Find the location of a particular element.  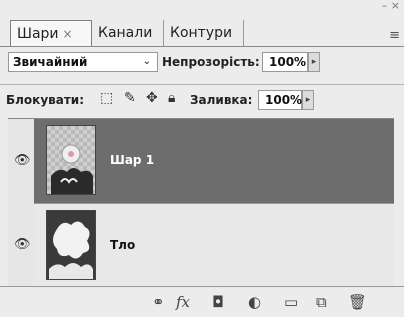

window-controls: – × is located at coordinates (391, 6).